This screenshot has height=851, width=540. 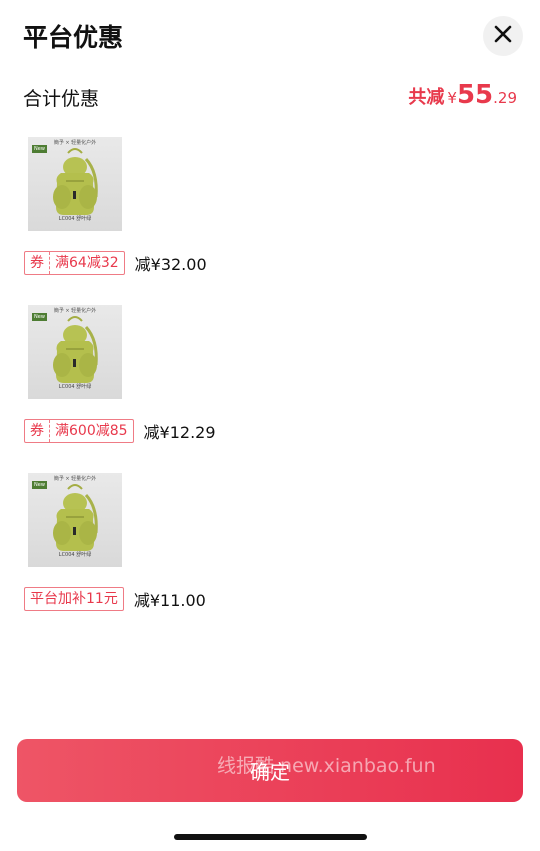 I want to click on coupon-tag: 券 满600减85, so click(x=79, y=431).